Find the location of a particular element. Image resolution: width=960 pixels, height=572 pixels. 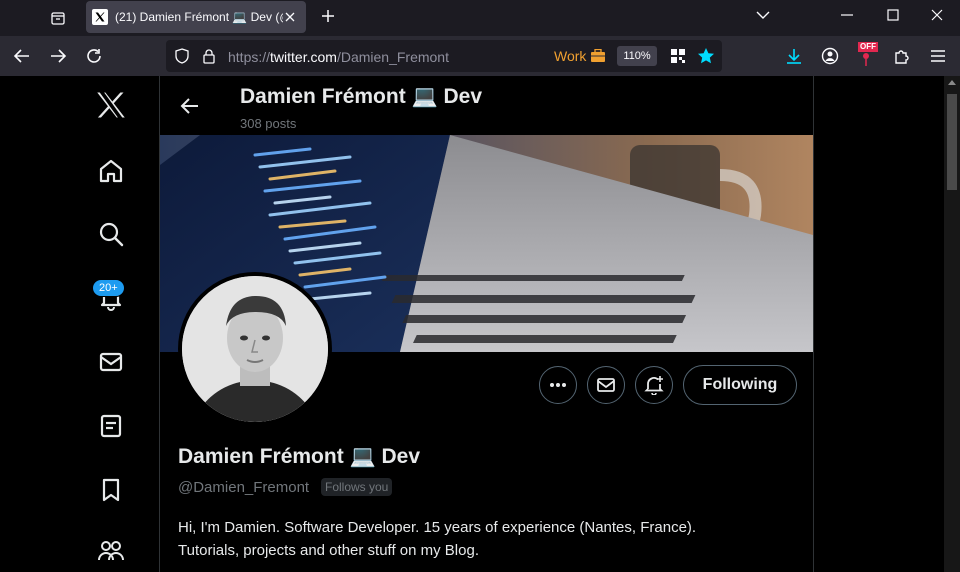

briefcase-icon is located at coordinates (598, 55).